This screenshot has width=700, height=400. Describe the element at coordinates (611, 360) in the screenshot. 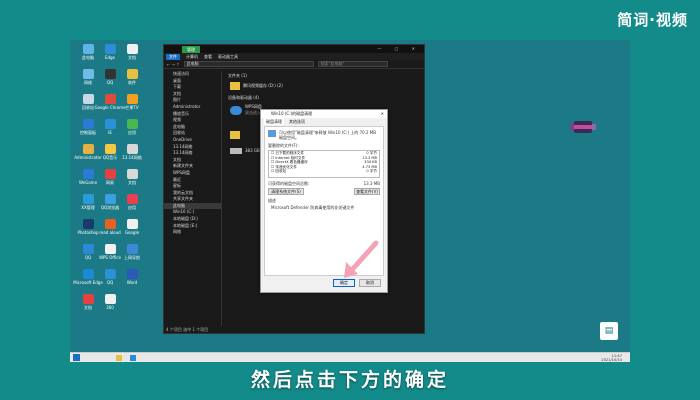

I see `clock-date: 2021/10/14` at that location.